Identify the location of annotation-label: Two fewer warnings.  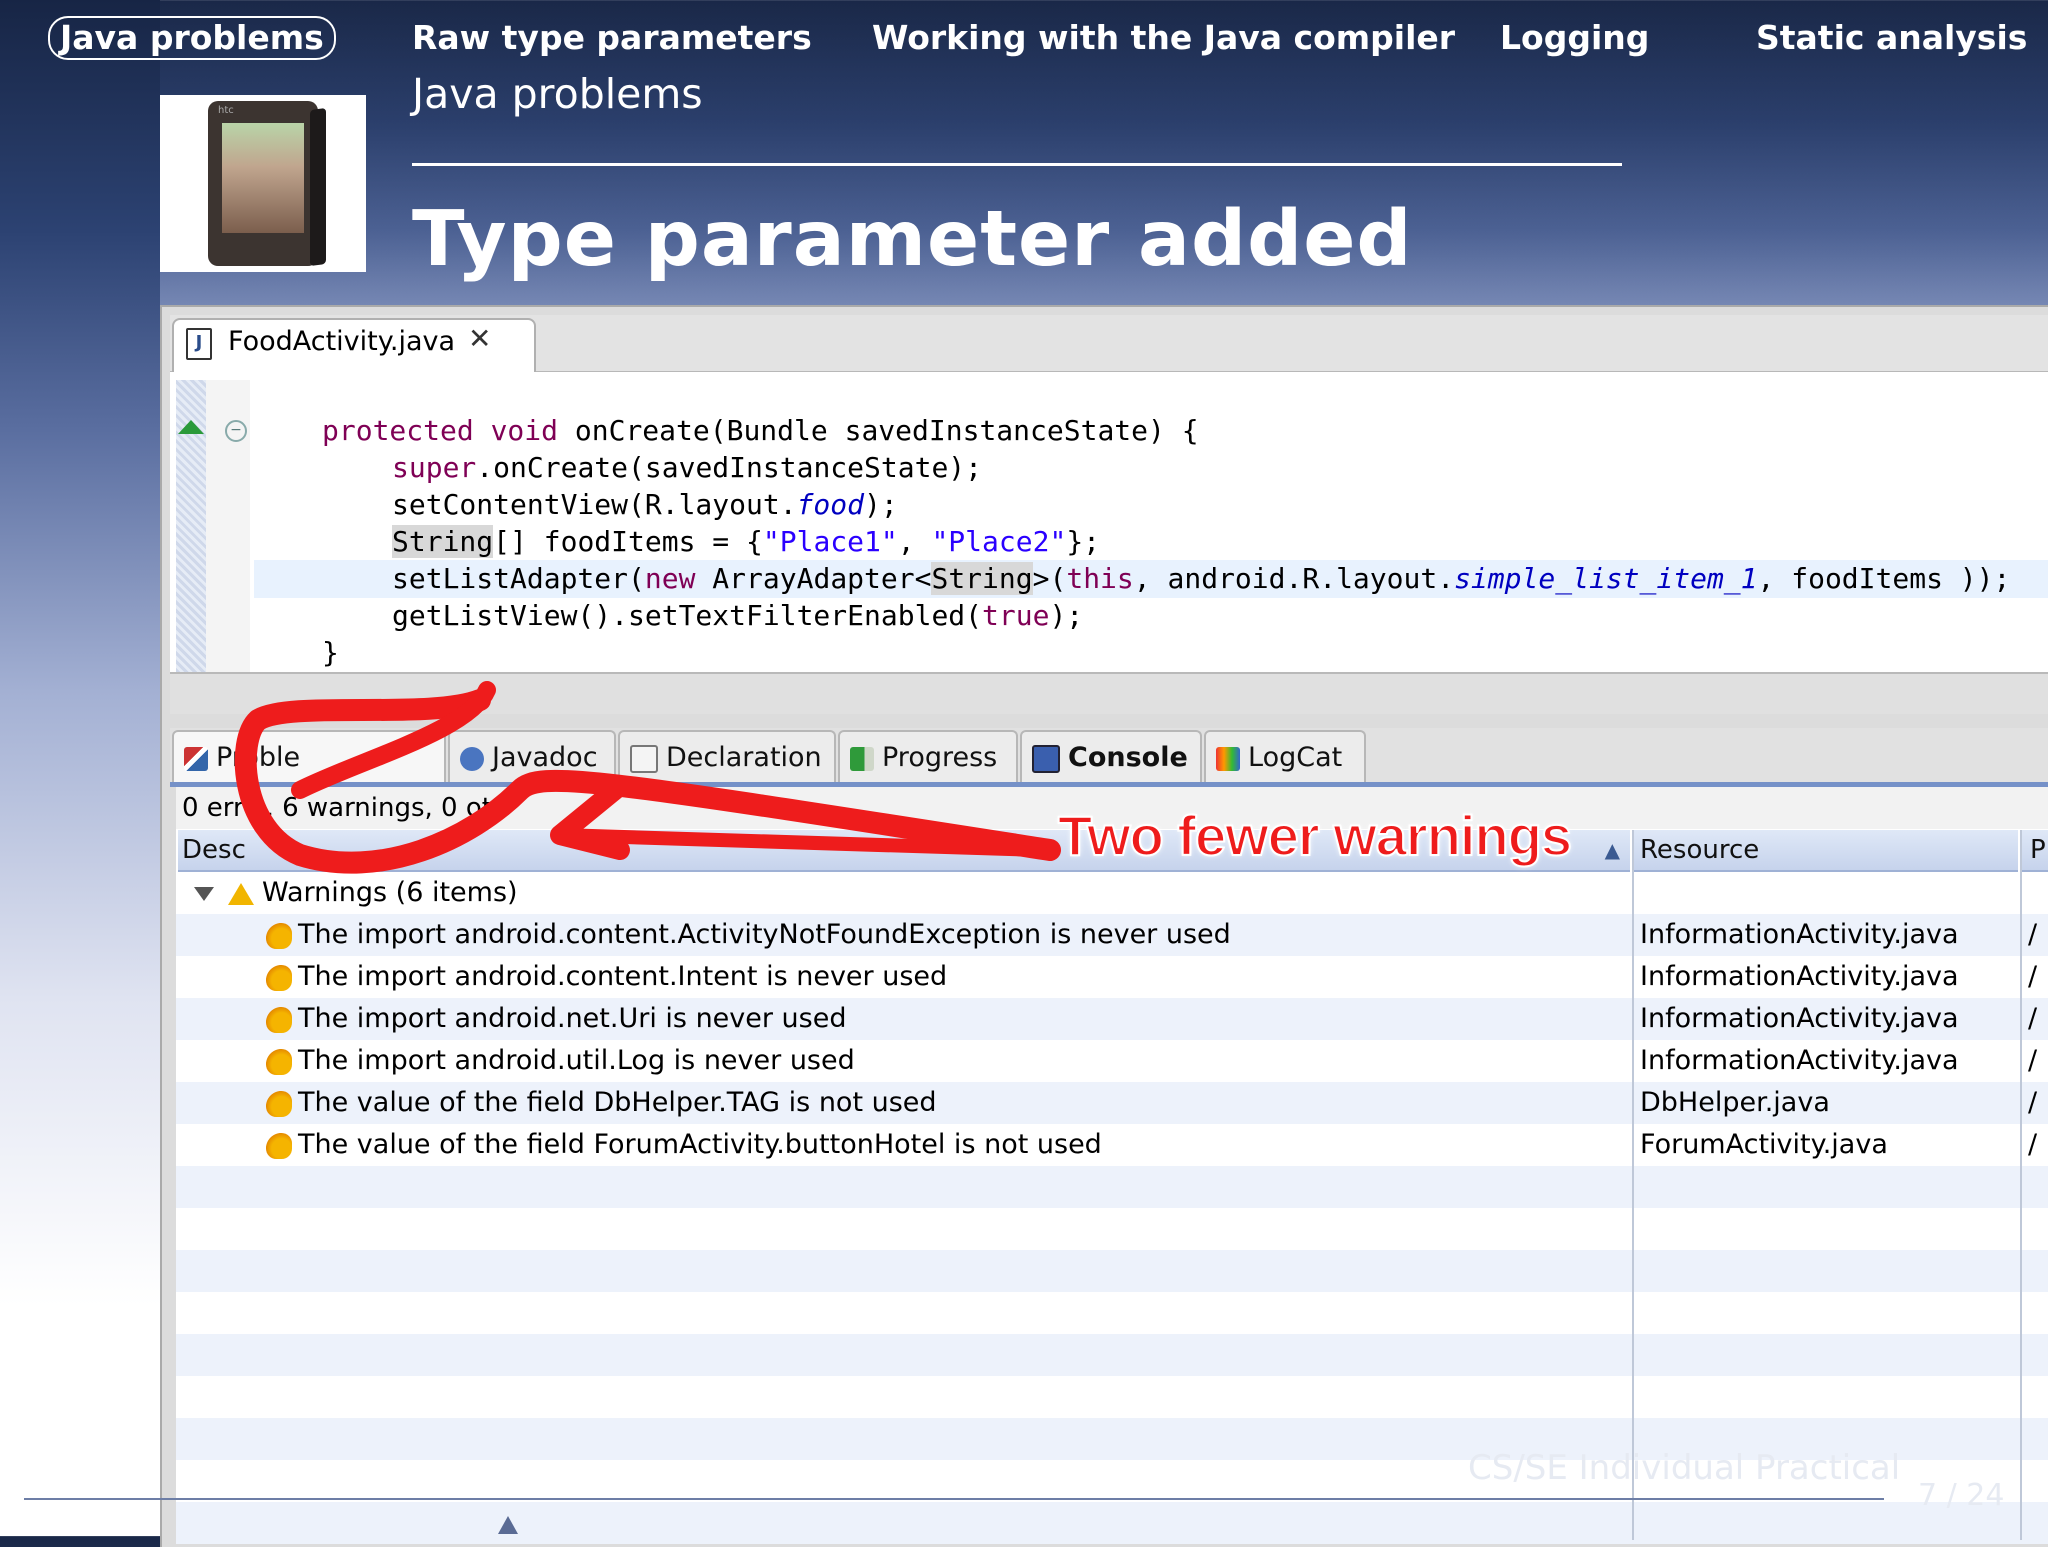
(1315, 835).